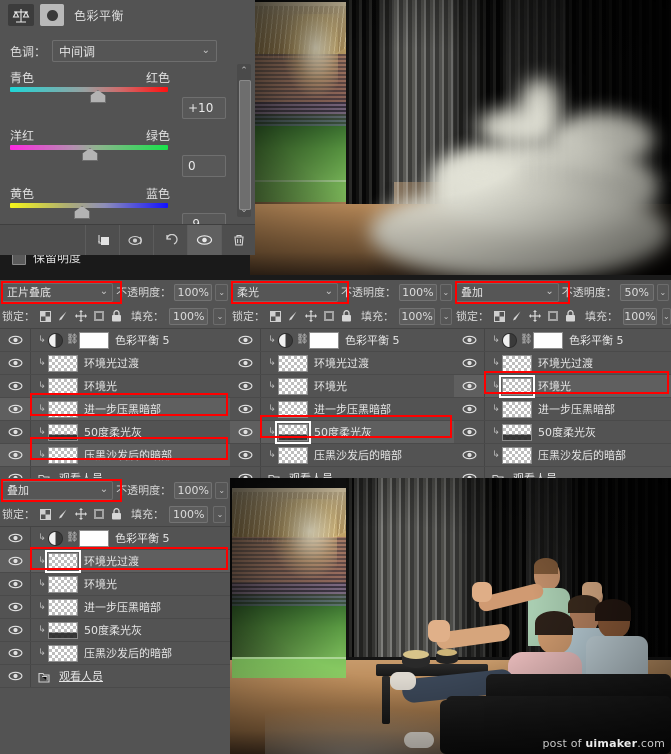  Describe the element at coordinates (82, 212) in the screenshot. I see `slider-yellow-blue-knob` at that location.